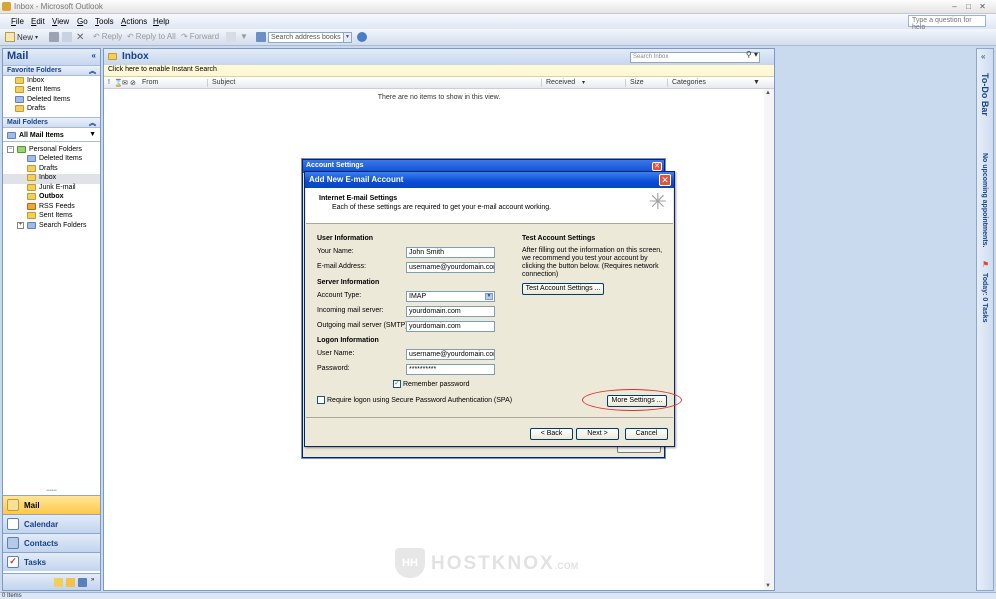  Describe the element at coordinates (450, 354) in the screenshot. I see `username-input: username@yourdomain.com` at that location.